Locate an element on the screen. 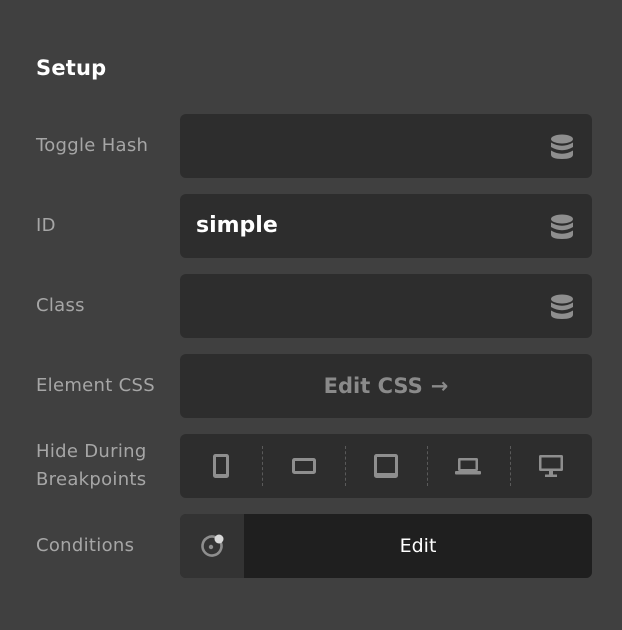 Image resolution: width=622 pixels, height=630 pixels. tablet-icon is located at coordinates (386, 466).